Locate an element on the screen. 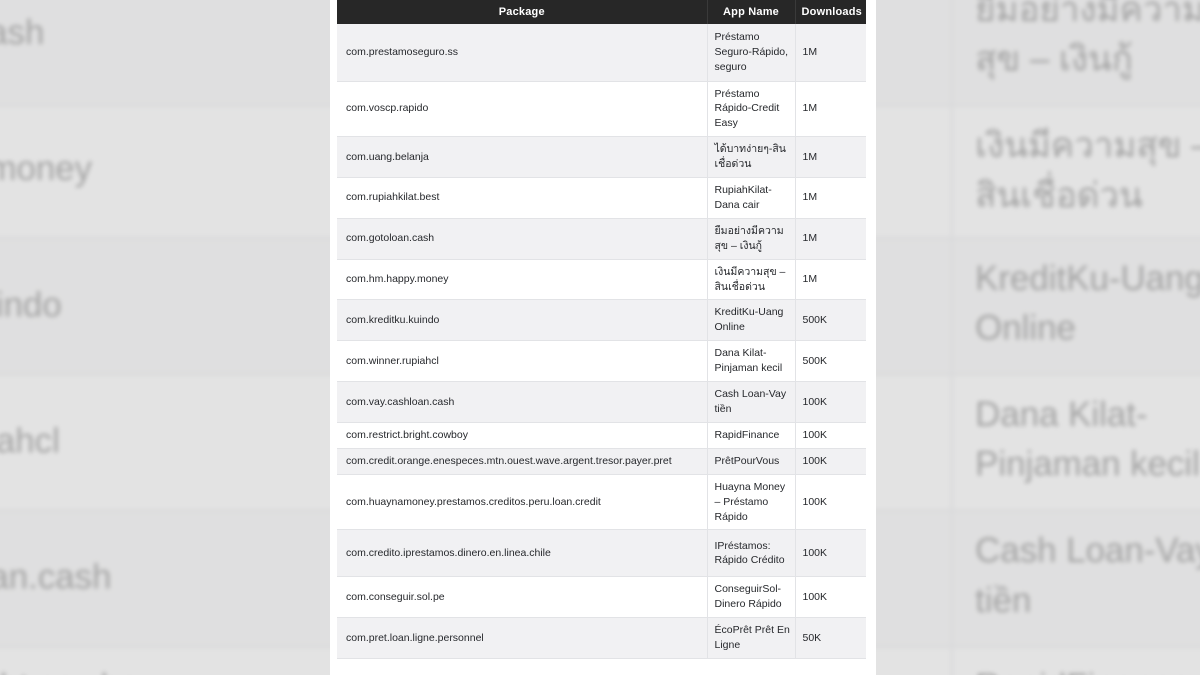  cell-app-name: KreditKu-Uang Online is located at coordinates (751, 320).